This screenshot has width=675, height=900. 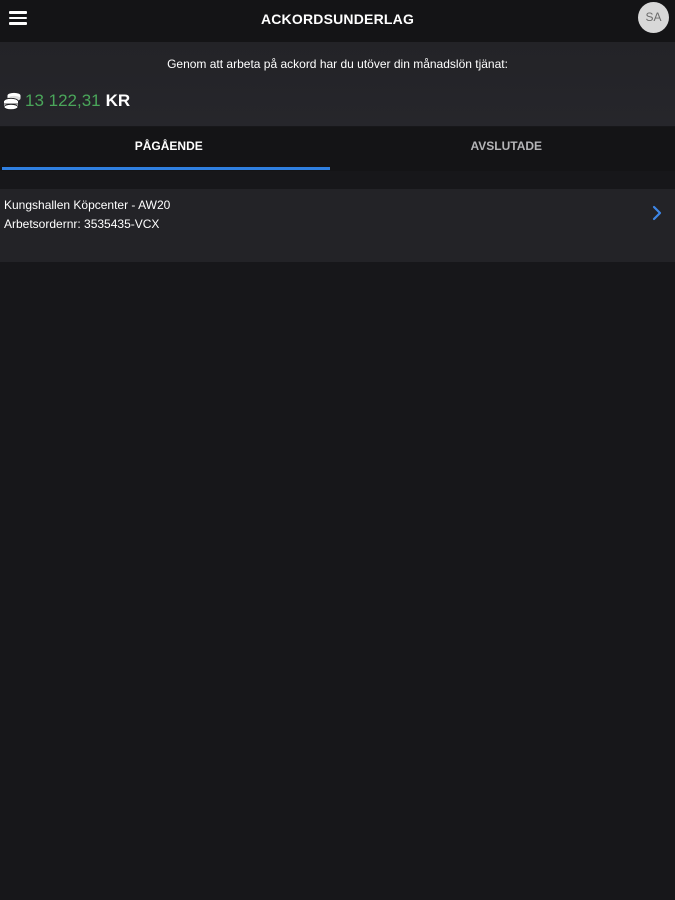 What do you see at coordinates (12, 101) in the screenshot?
I see `coins-icon` at bounding box center [12, 101].